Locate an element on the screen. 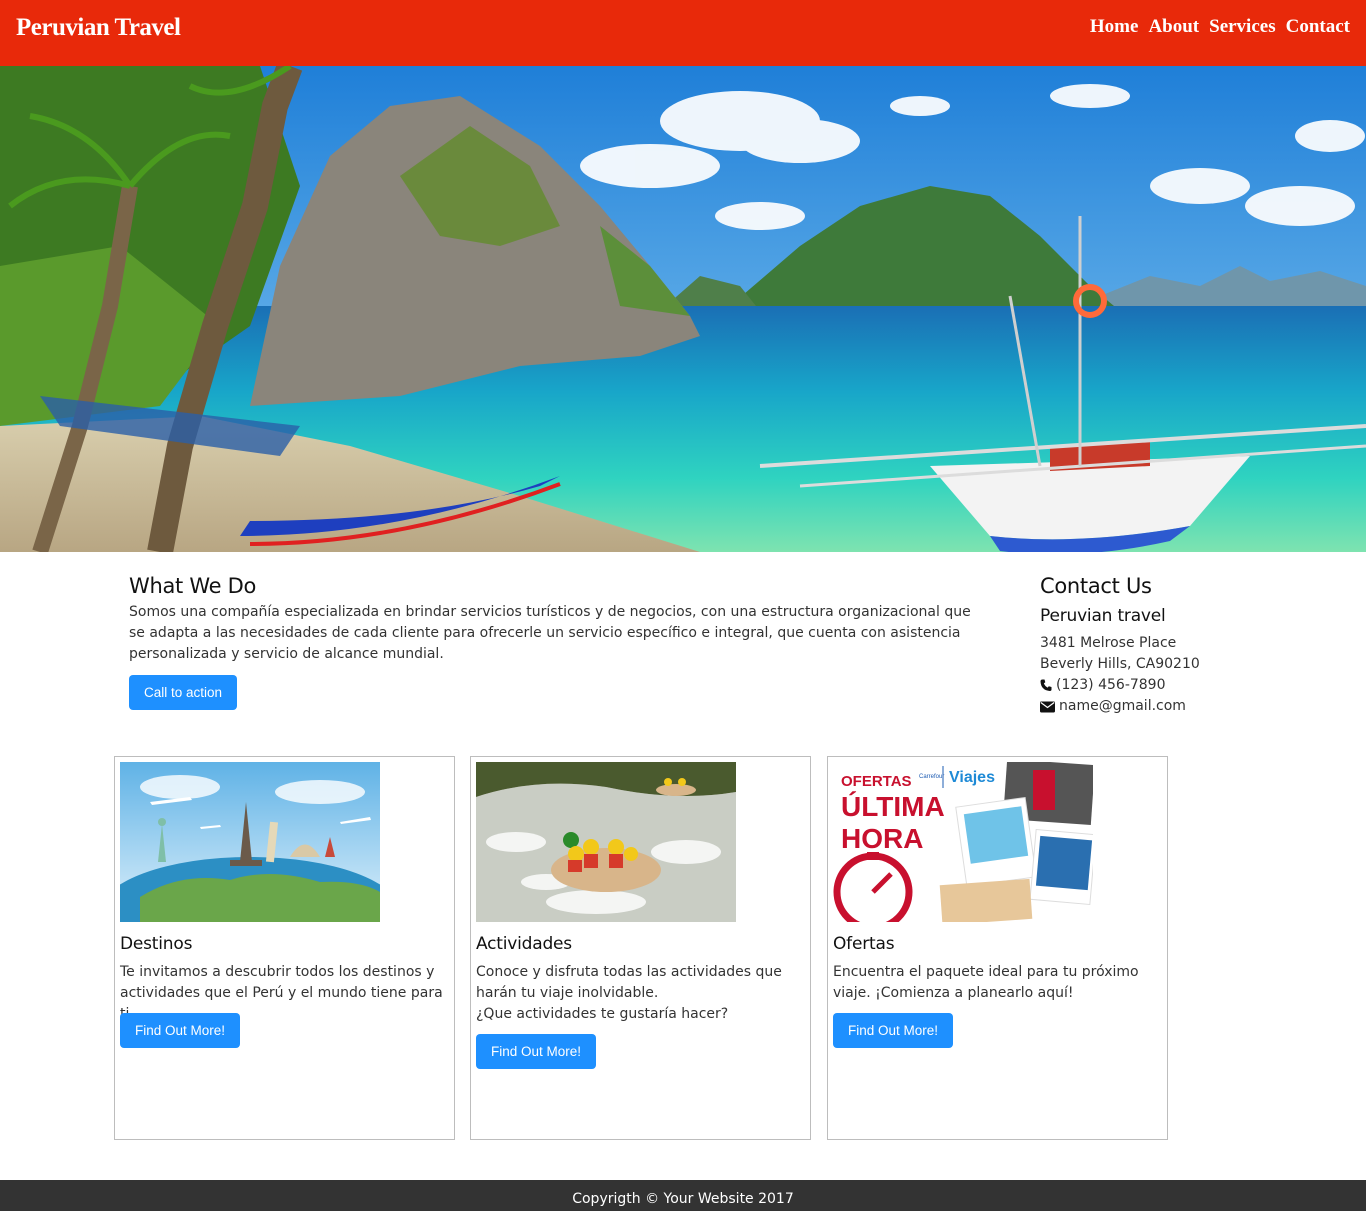  footer: Copyrigth © Your Website 2017 is located at coordinates (683, 1195).